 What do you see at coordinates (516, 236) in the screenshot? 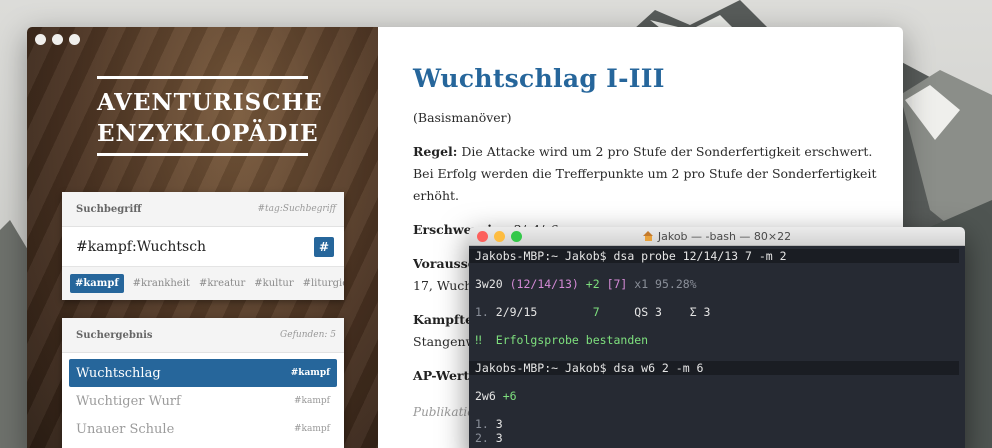
I see `terminal-zoom-button` at bounding box center [516, 236].